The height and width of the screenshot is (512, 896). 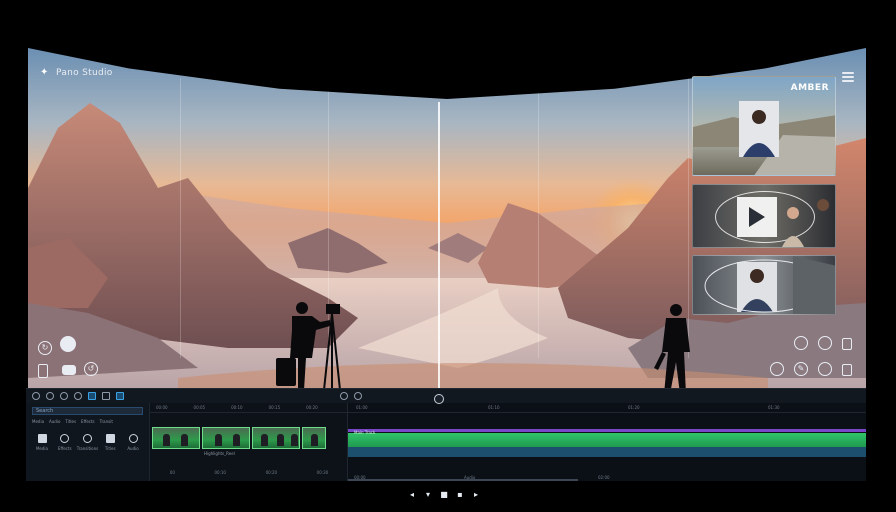 What do you see at coordinates (446, 396) in the screenshot?
I see `editor-toolbar` at bounding box center [446, 396].